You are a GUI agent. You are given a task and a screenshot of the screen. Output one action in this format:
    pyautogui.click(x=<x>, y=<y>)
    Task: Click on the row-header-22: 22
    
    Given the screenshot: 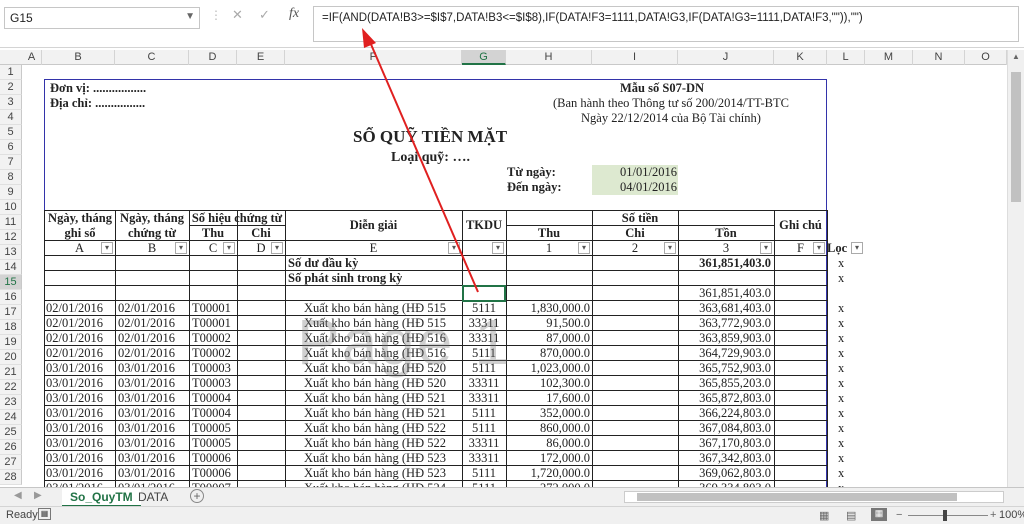 What is the action you would take?
    pyautogui.click(x=11, y=387)
    